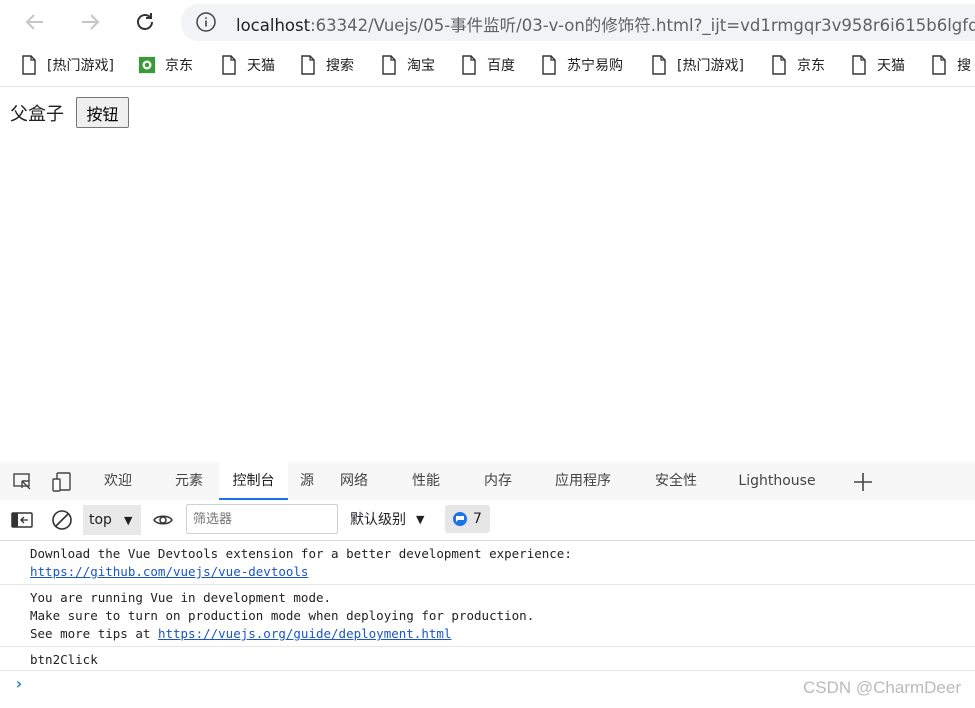  What do you see at coordinates (100, 520) in the screenshot?
I see `context-value: top` at bounding box center [100, 520].